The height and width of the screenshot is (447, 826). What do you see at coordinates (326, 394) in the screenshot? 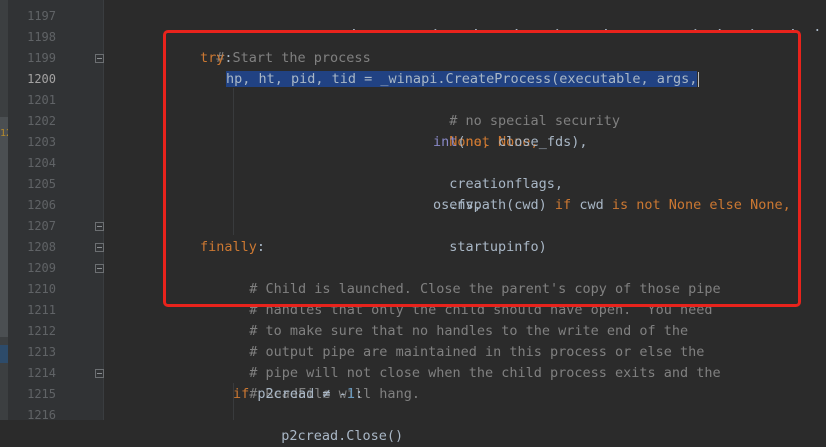
I see `operator: ≠` at bounding box center [326, 394].